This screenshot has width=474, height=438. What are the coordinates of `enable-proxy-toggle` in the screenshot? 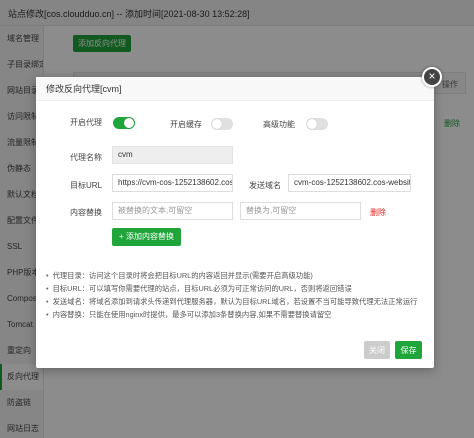 It's located at (124, 123).